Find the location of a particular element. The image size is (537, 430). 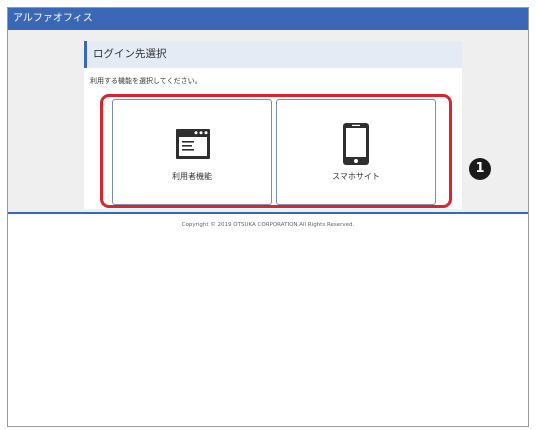

page-title: ログイン先選択 is located at coordinates (273, 54).